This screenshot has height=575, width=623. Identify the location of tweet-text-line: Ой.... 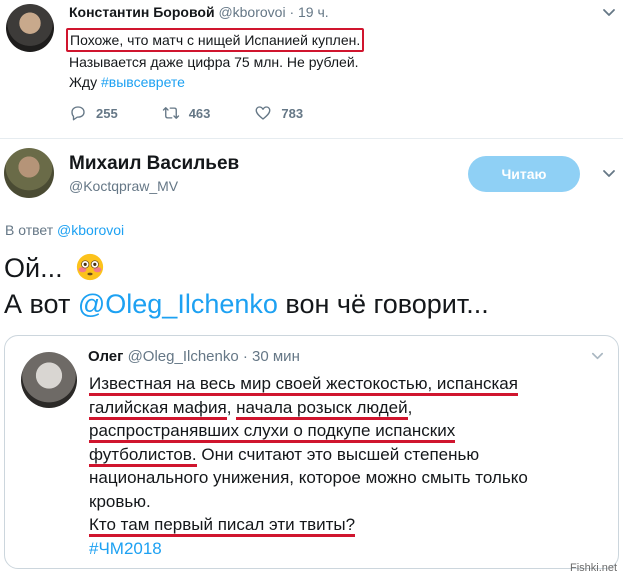
(33, 268).